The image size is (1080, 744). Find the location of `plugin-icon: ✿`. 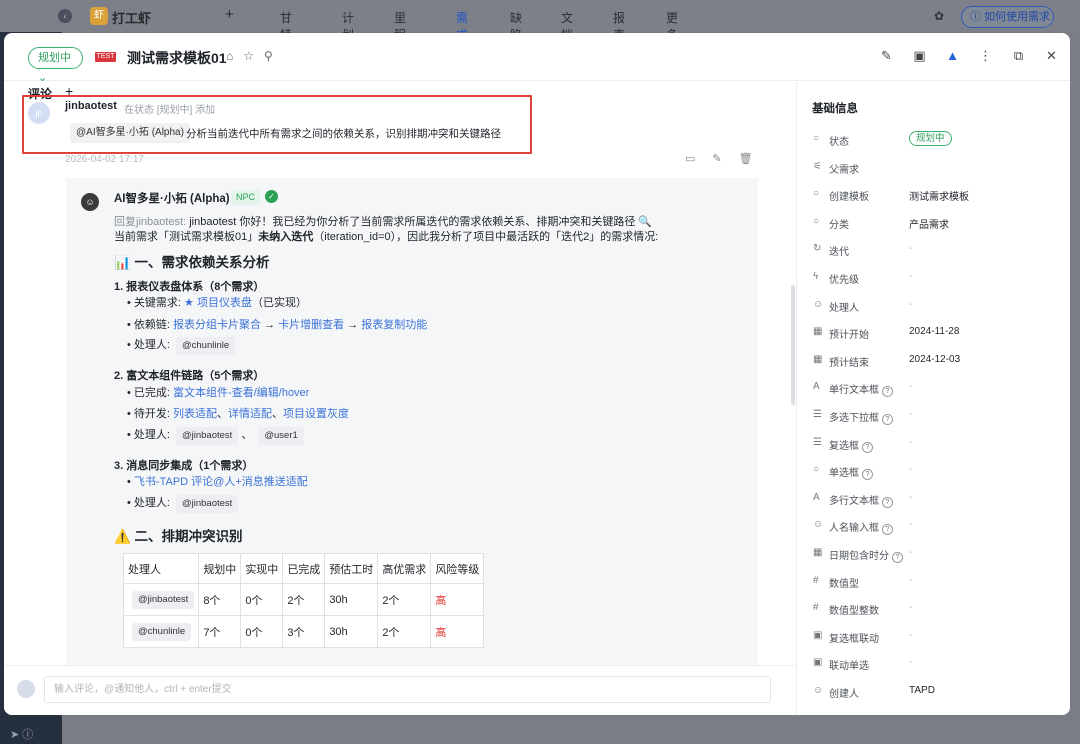

plugin-icon: ✿ is located at coordinates (941, 16).